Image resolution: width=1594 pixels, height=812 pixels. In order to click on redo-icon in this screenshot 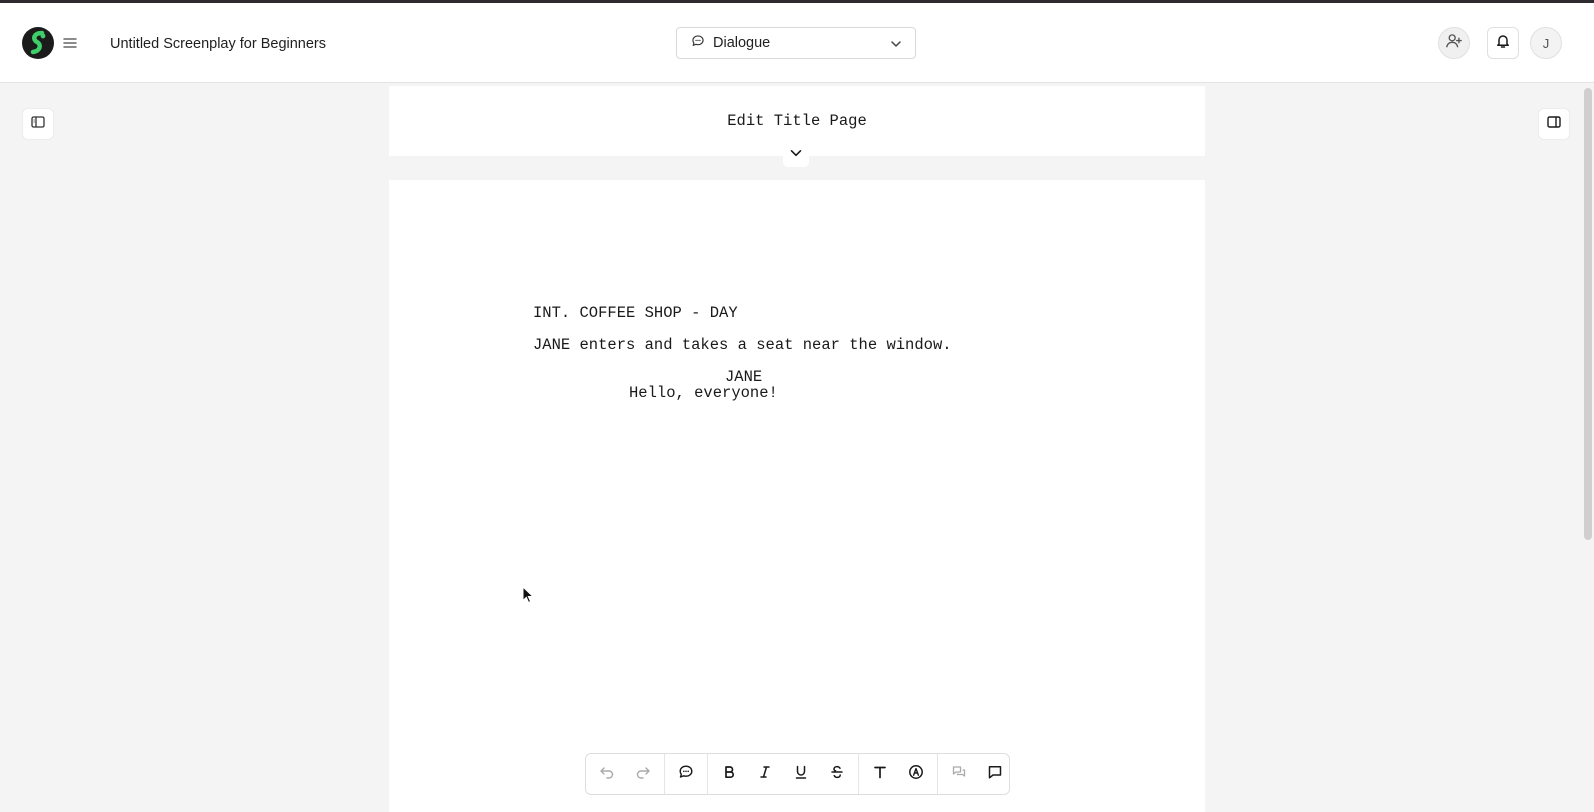, I will do `click(643, 774)`.